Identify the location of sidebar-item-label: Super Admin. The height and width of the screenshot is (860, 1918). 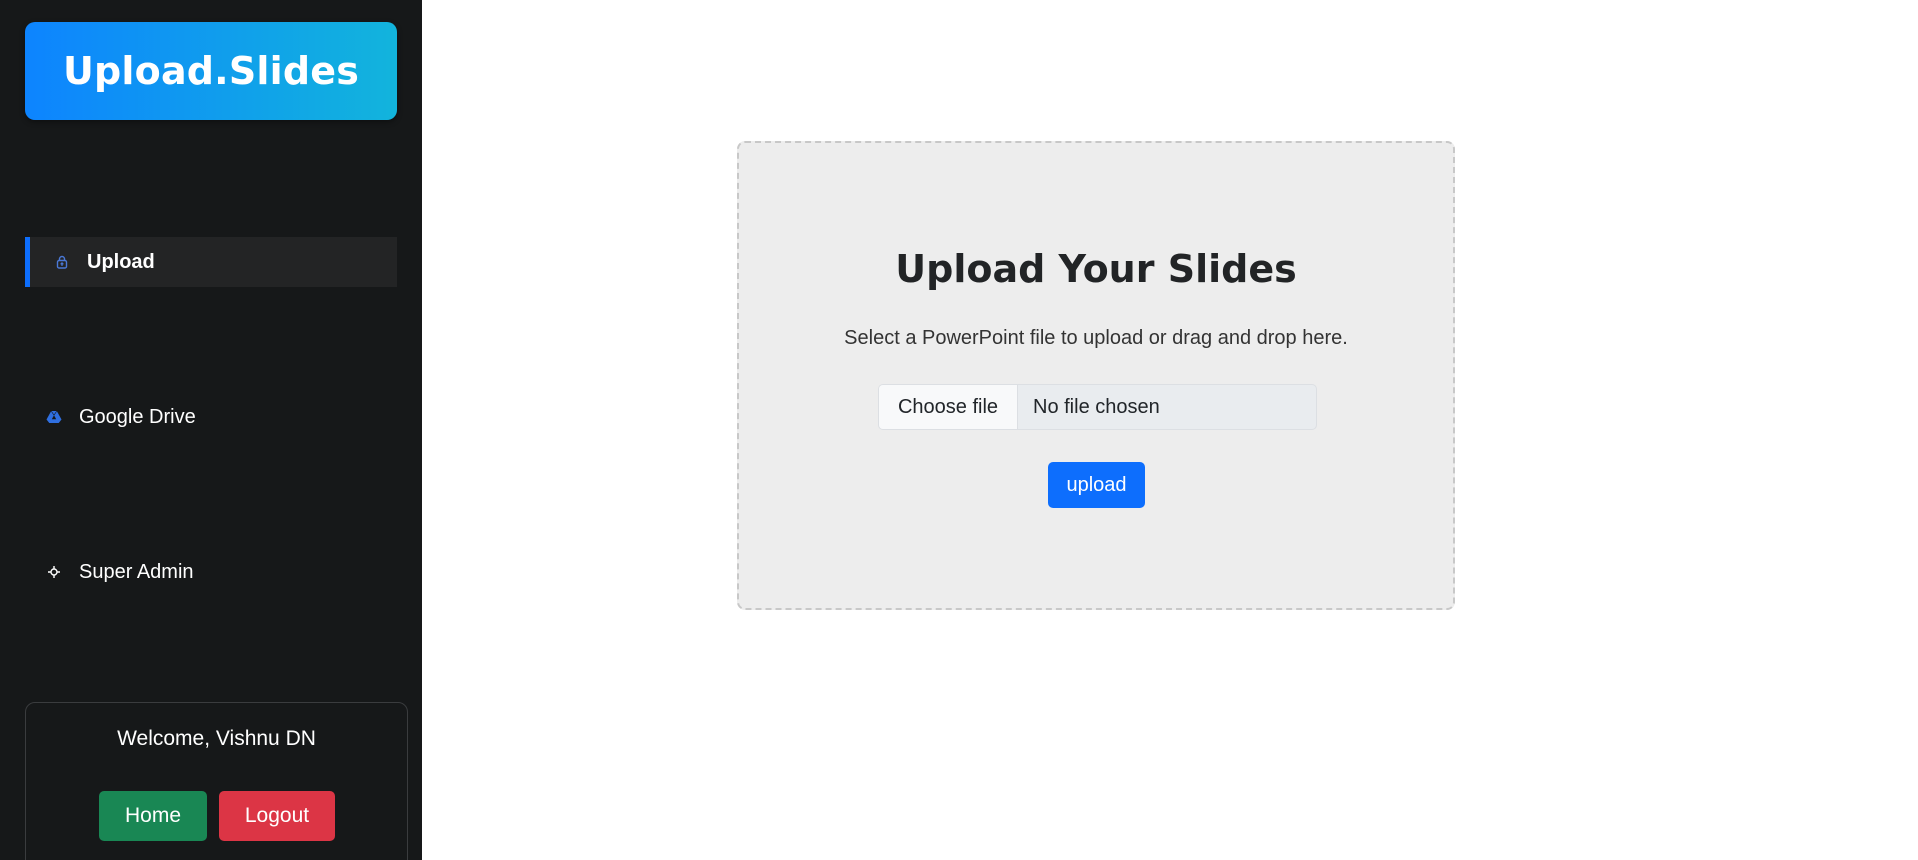
(136, 571).